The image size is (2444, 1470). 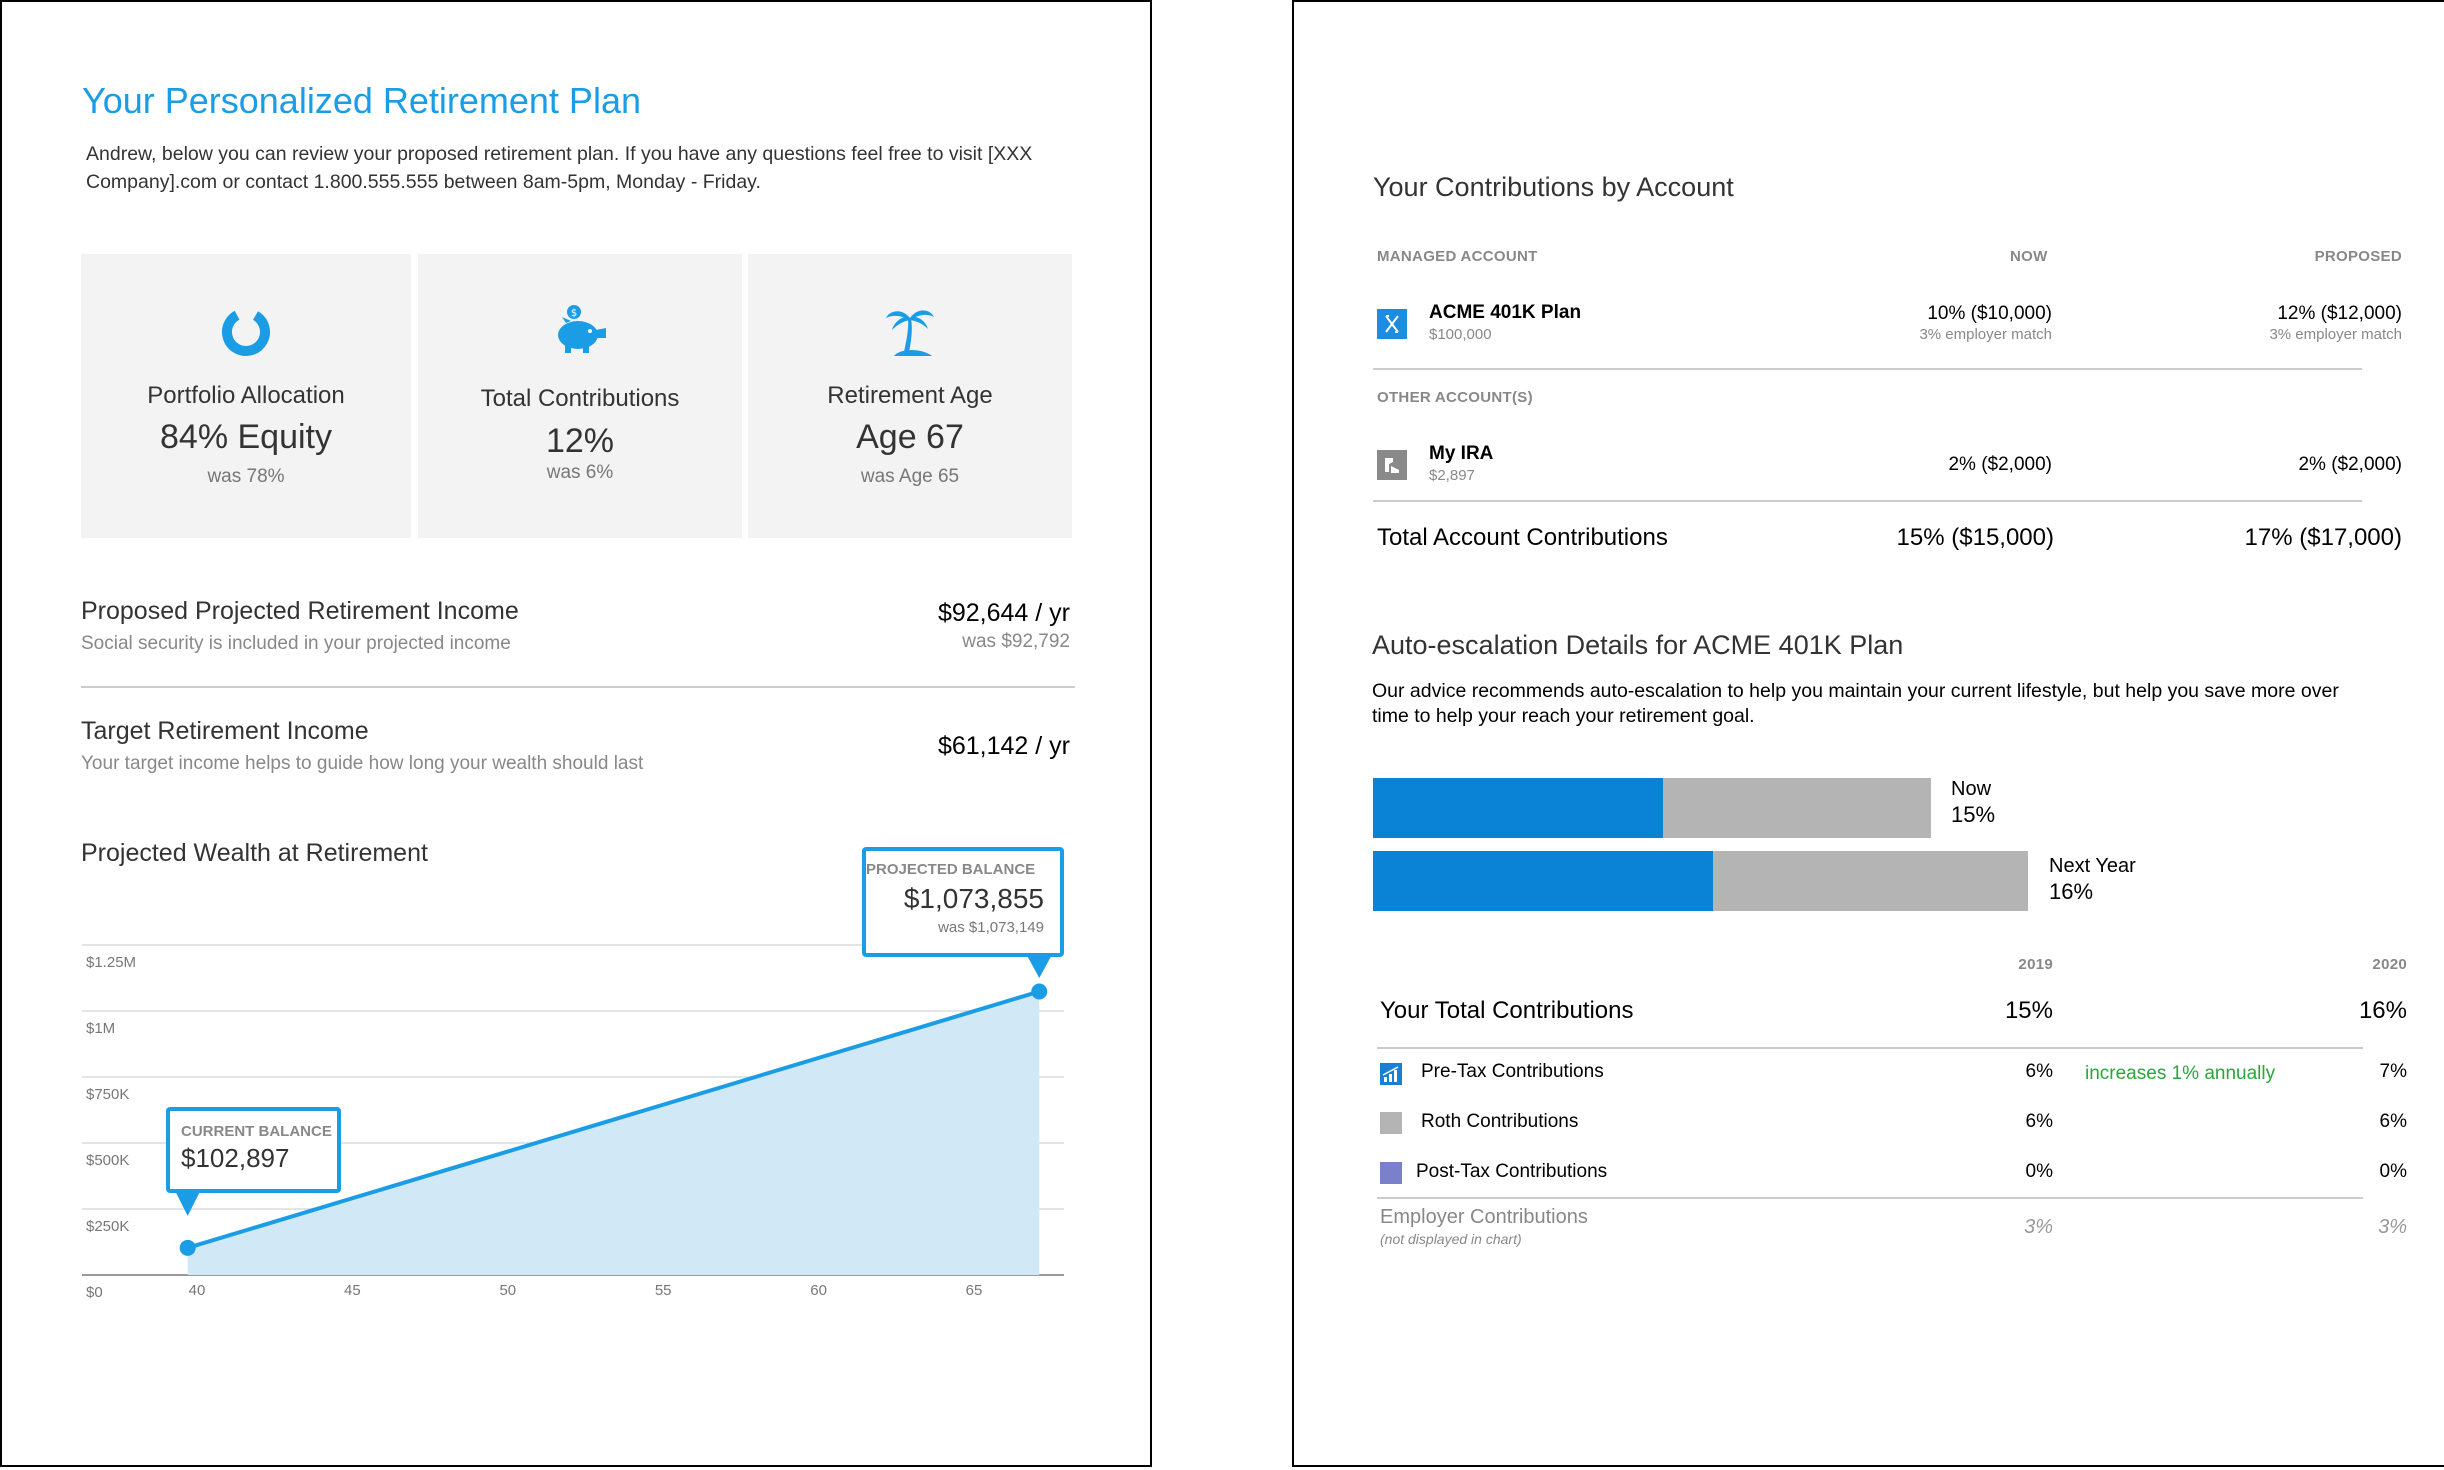 What do you see at coordinates (1451, 1239) in the screenshot?
I see `employer-note: (not displayed in chart)` at bounding box center [1451, 1239].